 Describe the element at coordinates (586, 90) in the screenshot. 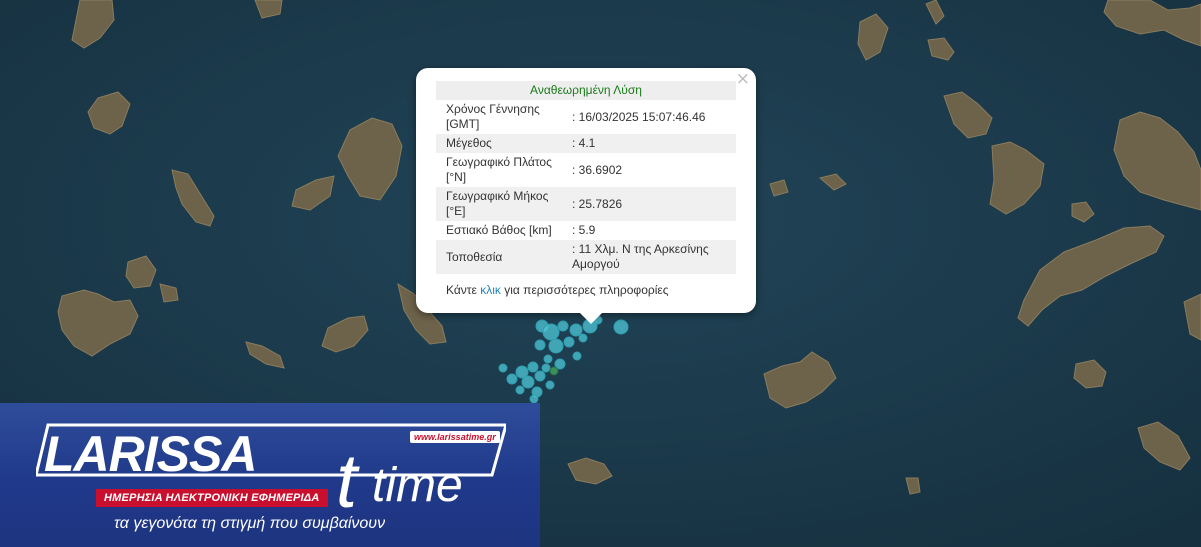

I see `popup-header: Αναθεωρημένη Λύση` at that location.